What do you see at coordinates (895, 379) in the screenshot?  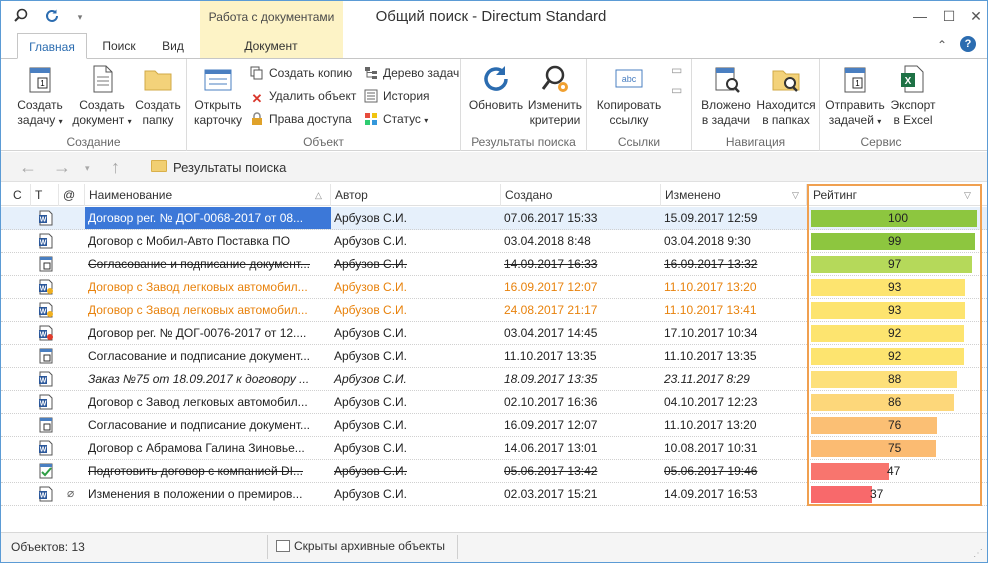 I see `rating-value: 88` at bounding box center [895, 379].